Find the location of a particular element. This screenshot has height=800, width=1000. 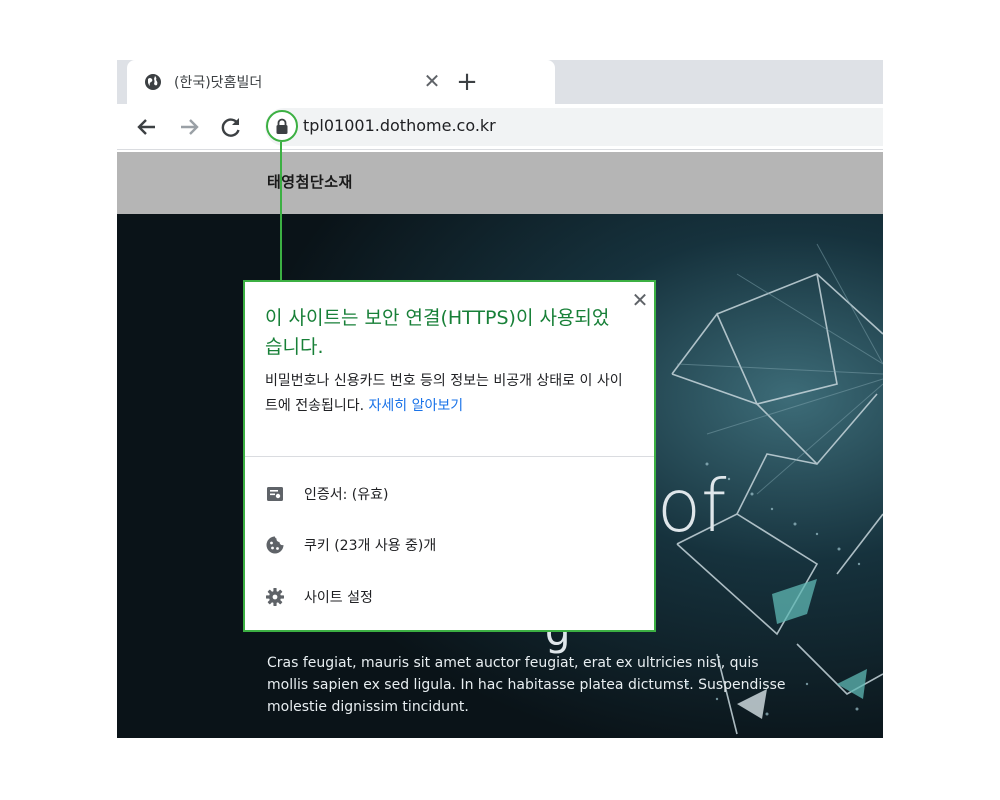

new-tab-button: + is located at coordinates (467, 82).